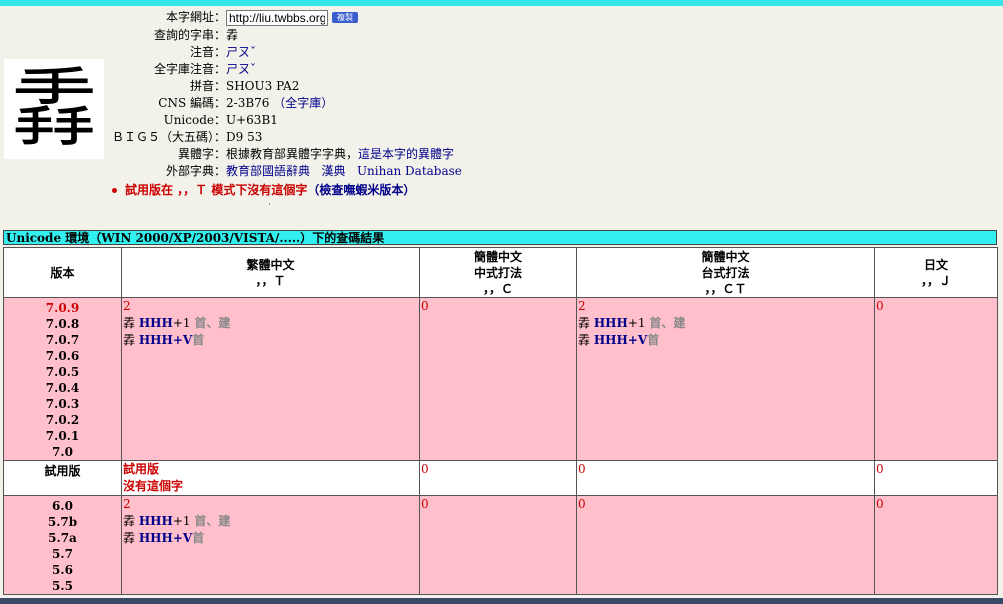  I want to click on copy-button: 複製, so click(345, 17).